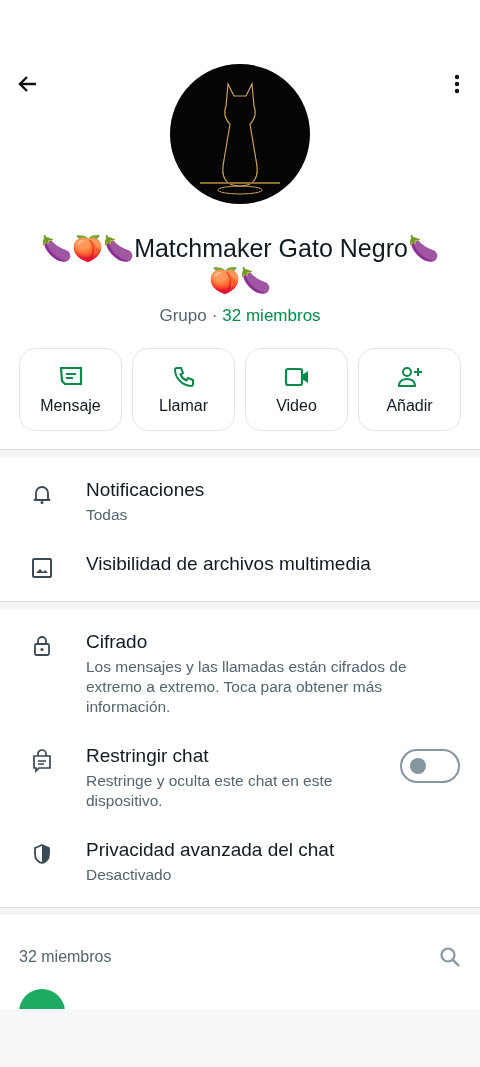 The width and height of the screenshot is (480, 1067). What do you see at coordinates (409, 389) in the screenshot?
I see `add-button: Añadir` at bounding box center [409, 389].